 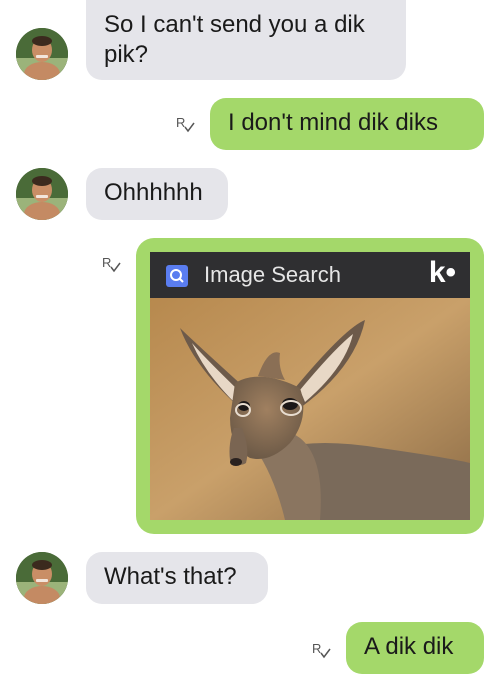 What do you see at coordinates (409, 646) in the screenshot?
I see `message-text: A dik dik` at bounding box center [409, 646].